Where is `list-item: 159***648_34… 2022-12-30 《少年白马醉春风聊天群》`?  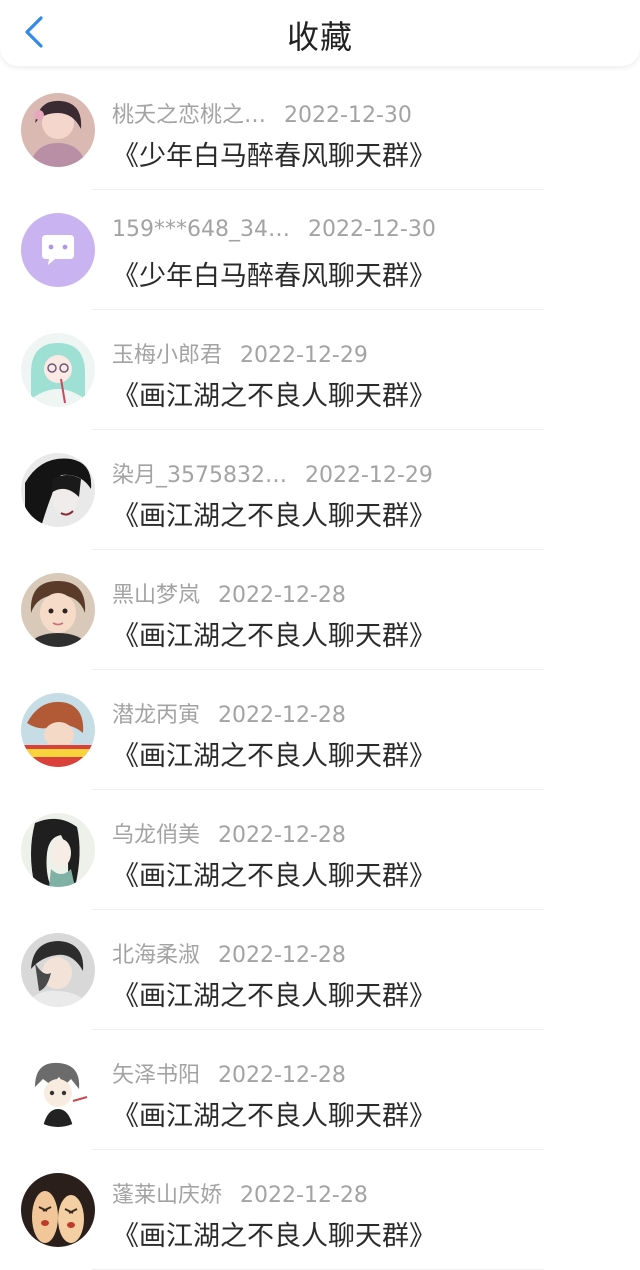 list-item: 159***648_34… 2022-12-30 《少年白马醉春风聊天群》 is located at coordinates (320, 250).